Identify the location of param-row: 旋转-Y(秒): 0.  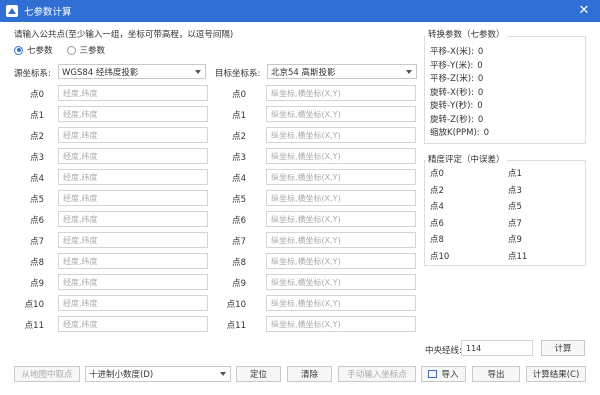
(456, 105).